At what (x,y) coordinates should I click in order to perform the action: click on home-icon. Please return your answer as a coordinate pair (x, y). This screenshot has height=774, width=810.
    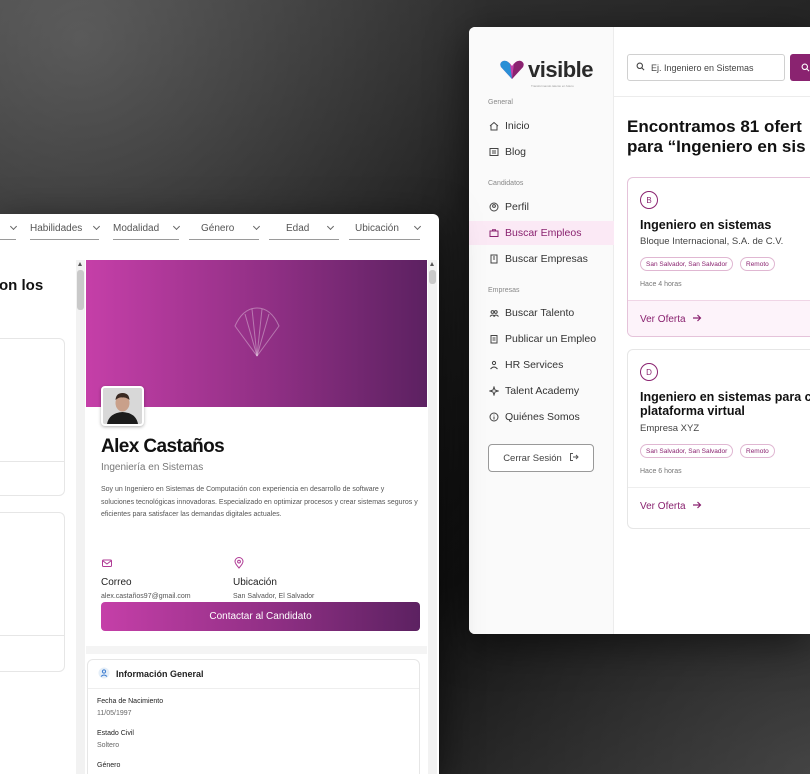
    Looking at the image, I should click on (493, 126).